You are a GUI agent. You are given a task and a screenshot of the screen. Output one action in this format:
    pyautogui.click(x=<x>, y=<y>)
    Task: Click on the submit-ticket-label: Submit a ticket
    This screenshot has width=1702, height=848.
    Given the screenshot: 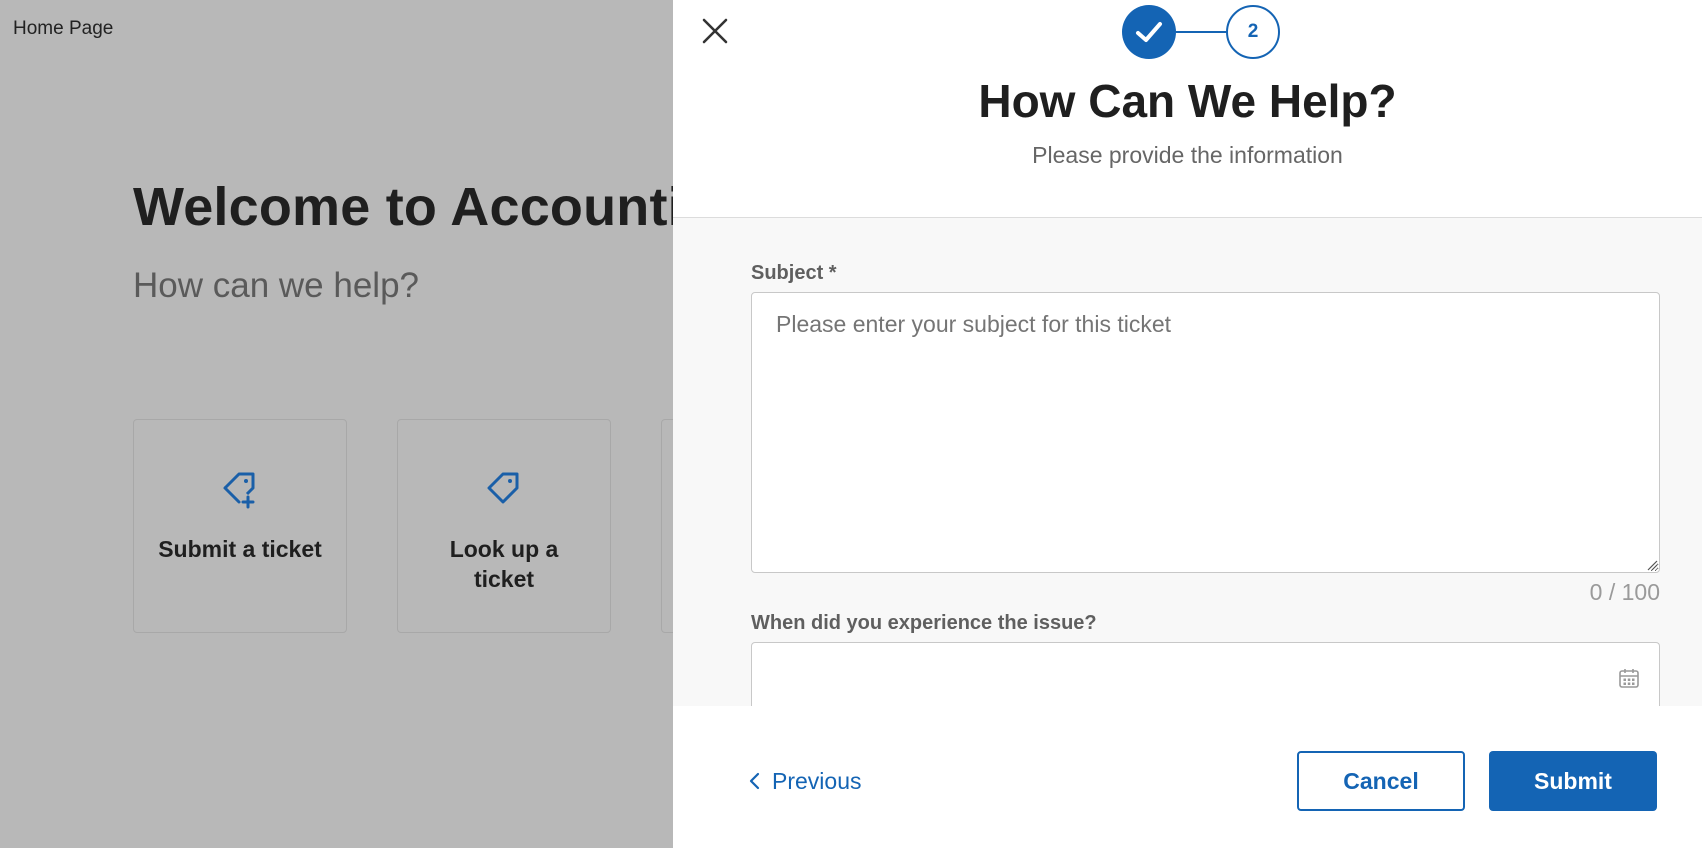 What is the action you would take?
    pyautogui.click(x=240, y=549)
    